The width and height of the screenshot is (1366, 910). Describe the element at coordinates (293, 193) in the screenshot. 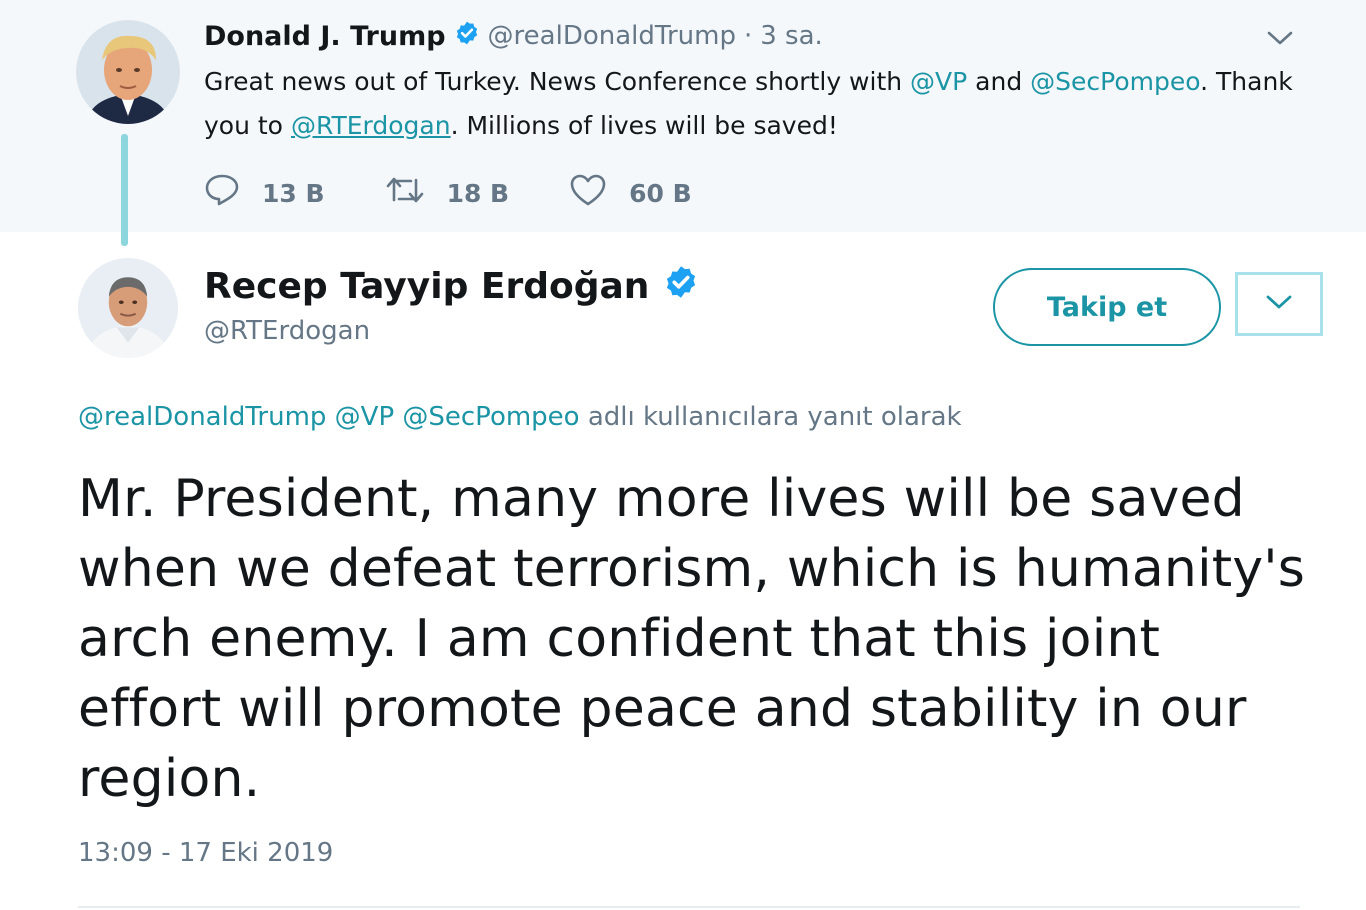

I see `reply-count: 13 B` at that location.